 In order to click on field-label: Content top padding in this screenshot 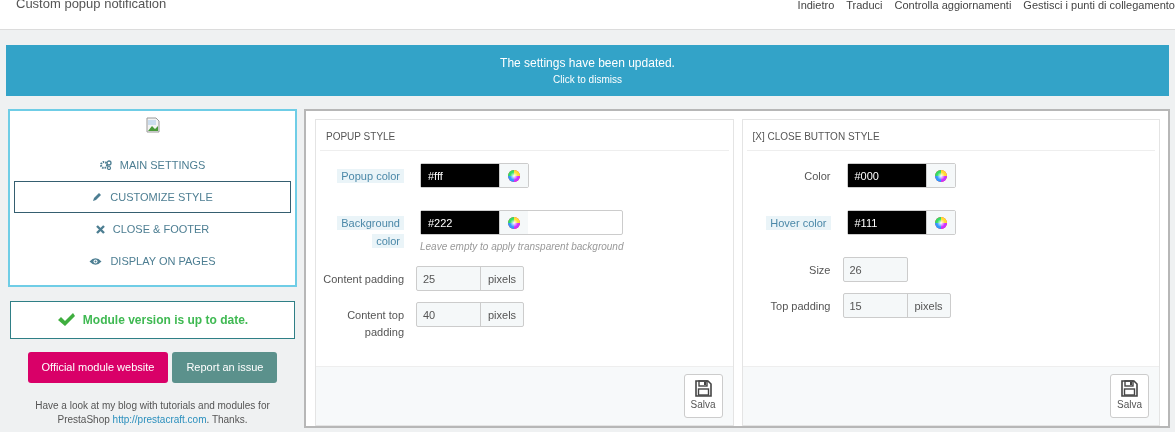, I will do `click(375, 324)`.